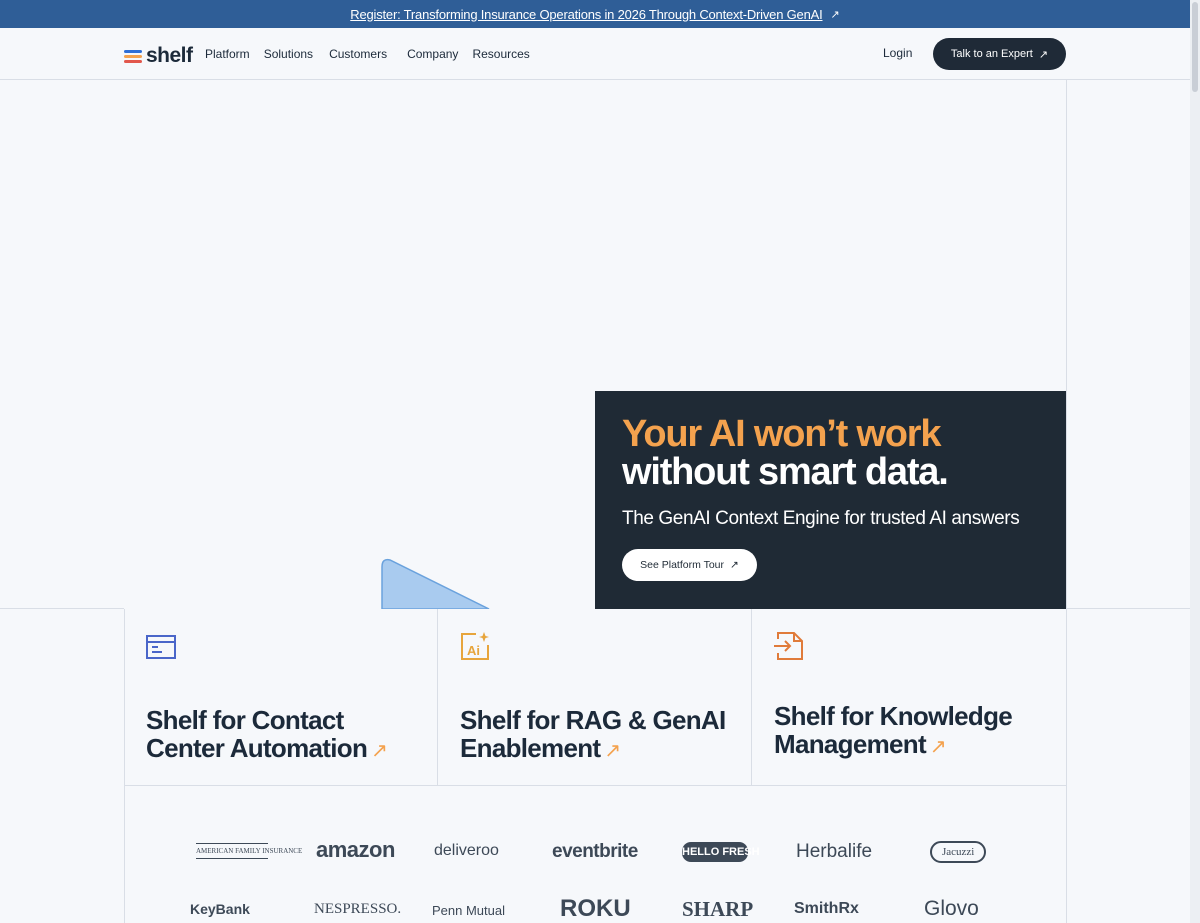 Image resolution: width=1200 pixels, height=923 pixels. I want to click on customer-logo-hellofresh: HELLO FRESH, so click(721, 852).